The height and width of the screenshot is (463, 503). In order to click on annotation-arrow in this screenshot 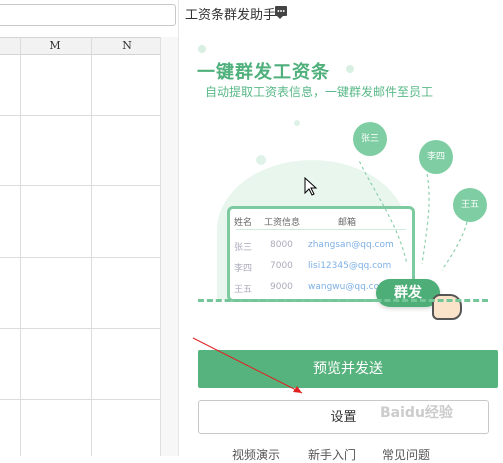, I will do `click(247, 365)`.